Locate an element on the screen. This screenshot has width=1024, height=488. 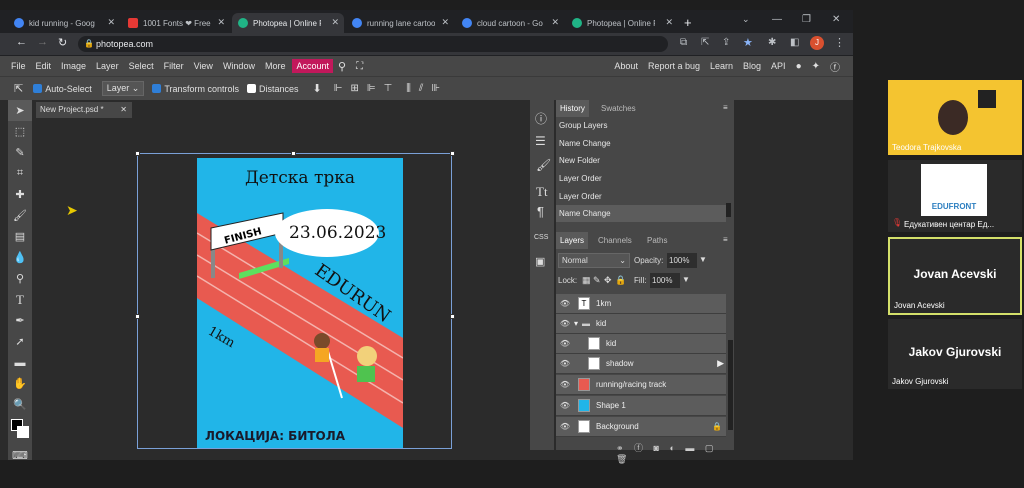
css-icon: CSS is located at coordinates (541, 237).